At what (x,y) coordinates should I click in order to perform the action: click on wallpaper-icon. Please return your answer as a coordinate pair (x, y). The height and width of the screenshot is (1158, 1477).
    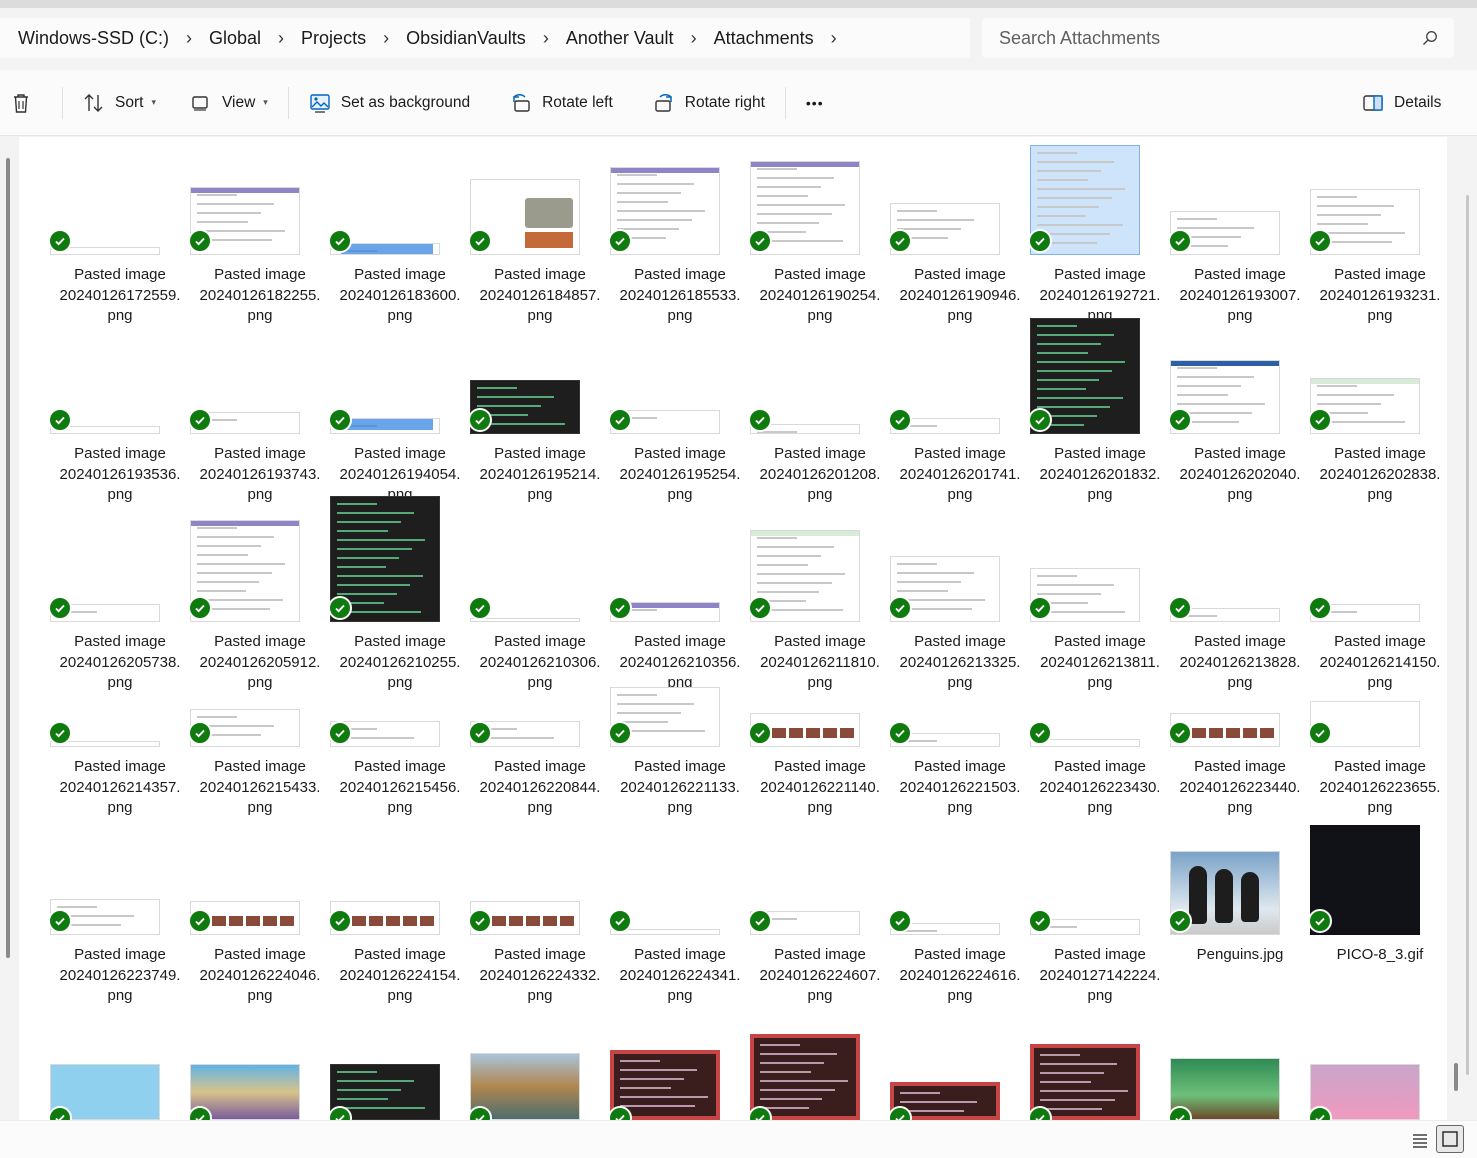
    Looking at the image, I should click on (320, 103).